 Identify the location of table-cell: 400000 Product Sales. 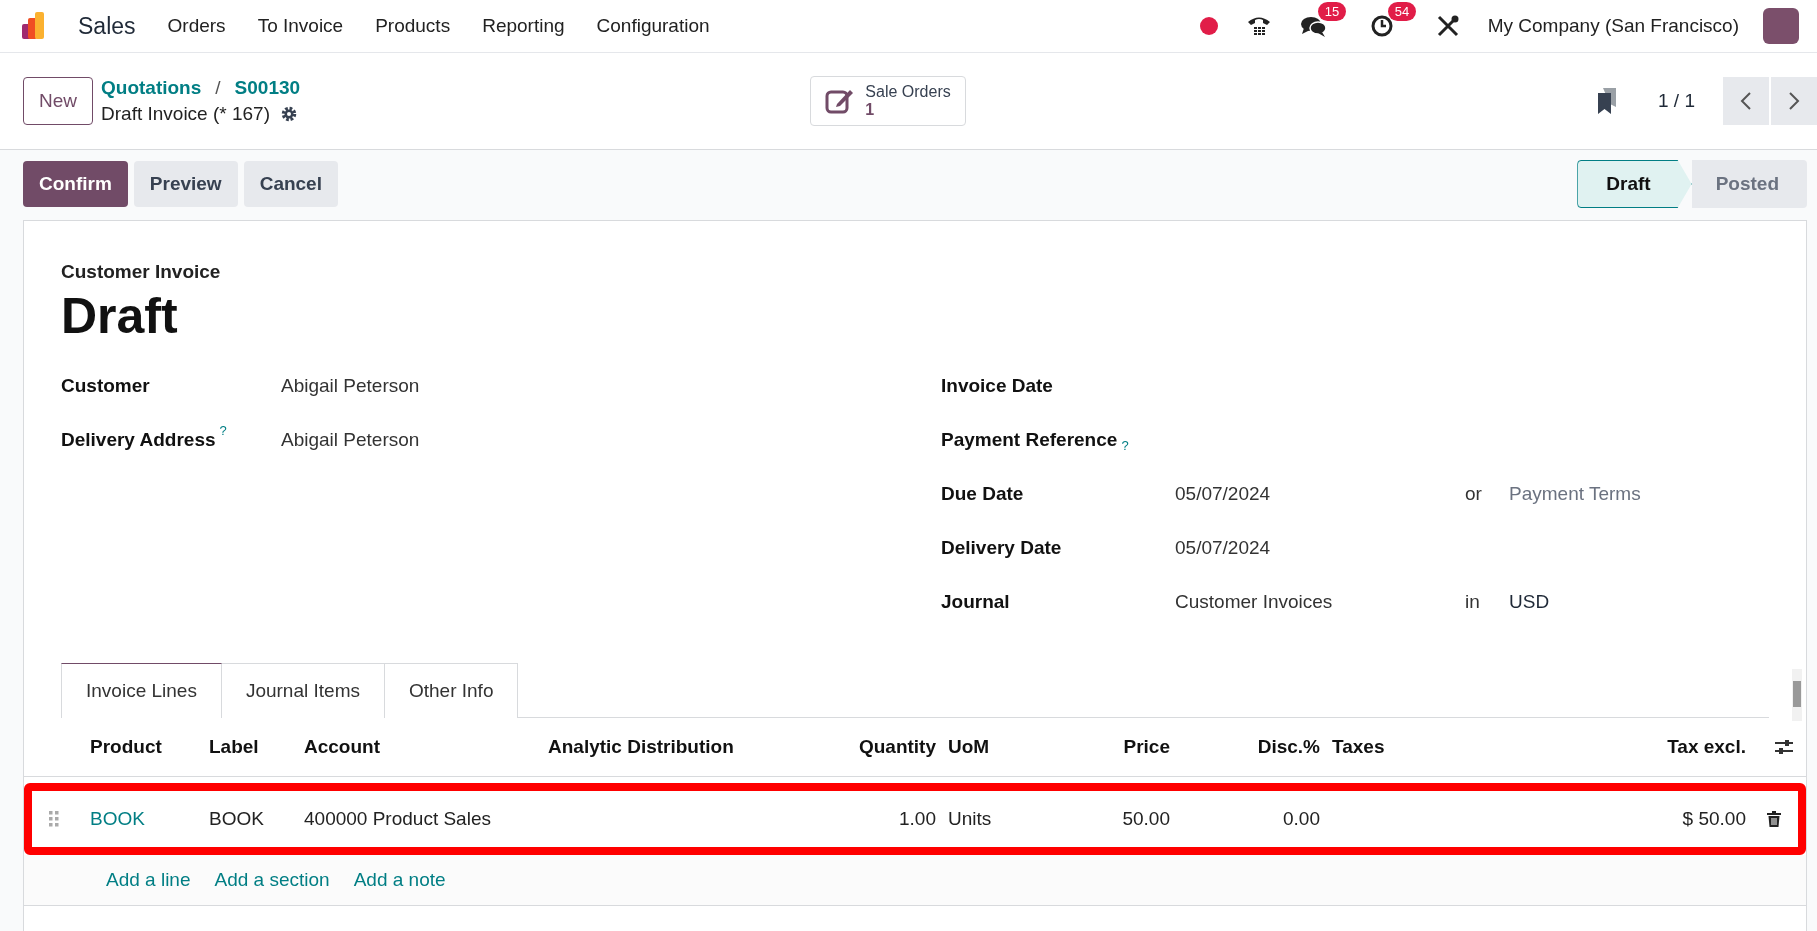
(397, 818).